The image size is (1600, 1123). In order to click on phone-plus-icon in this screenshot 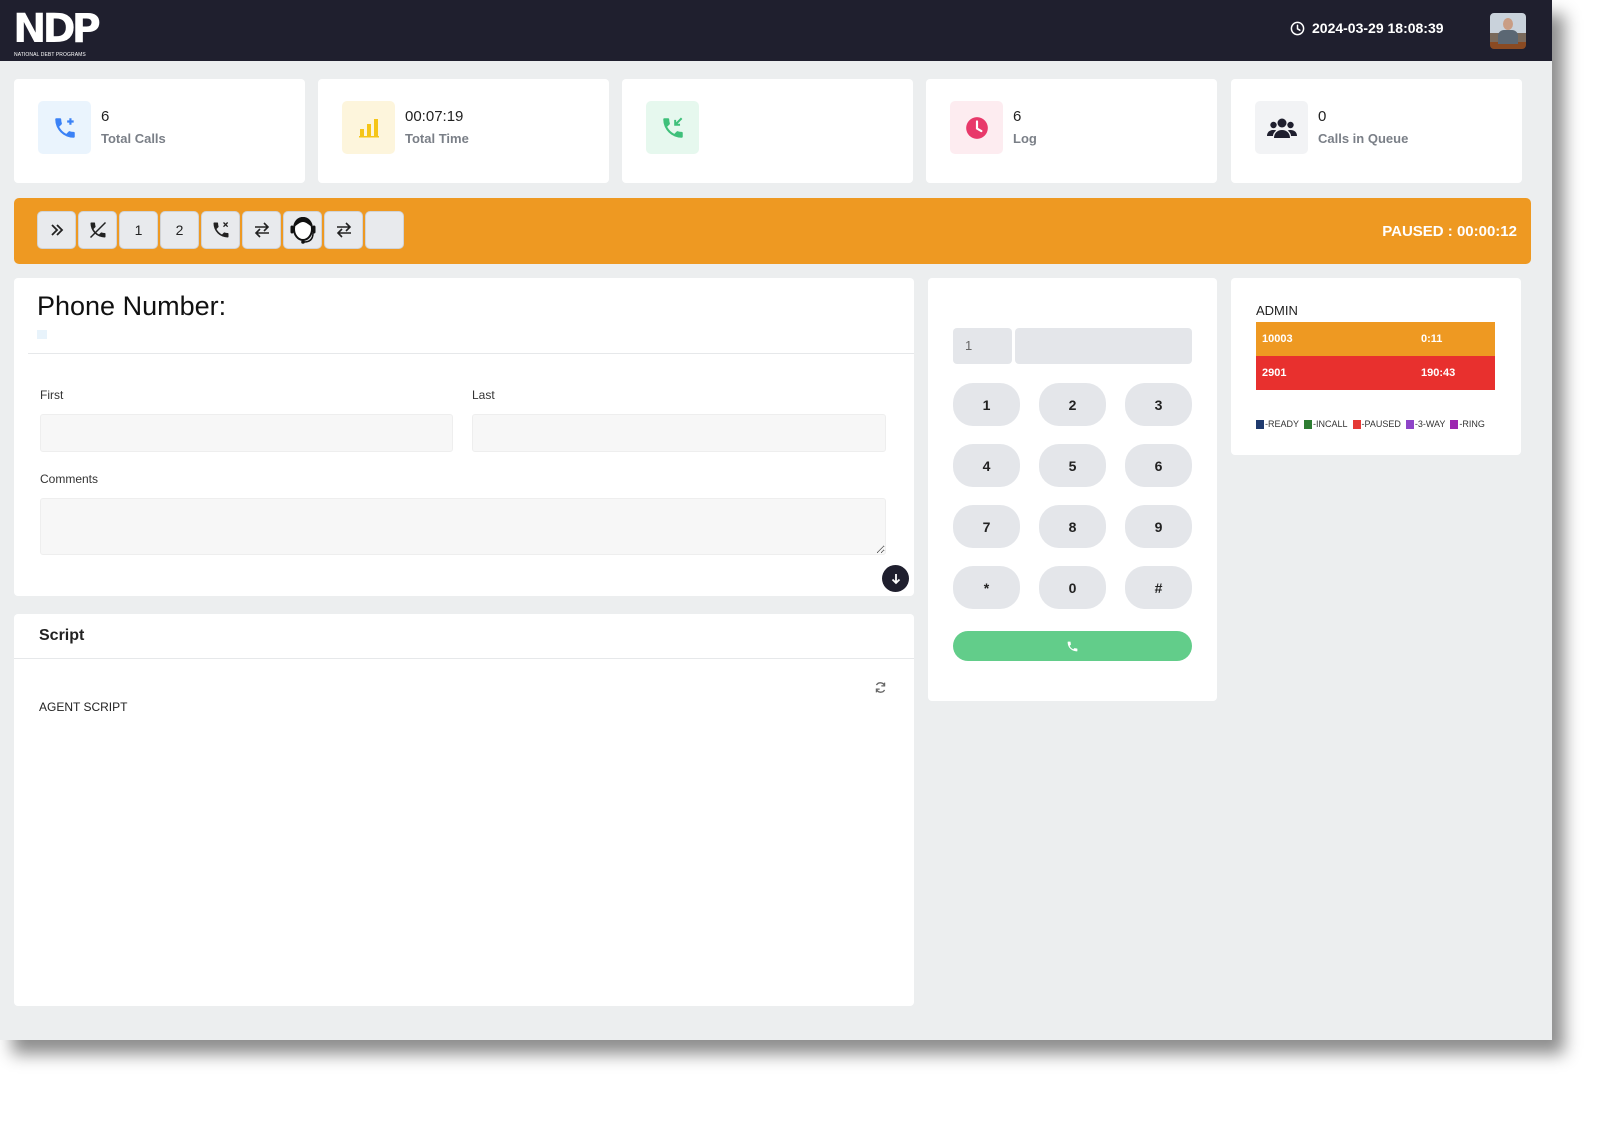, I will do `click(64, 127)`.